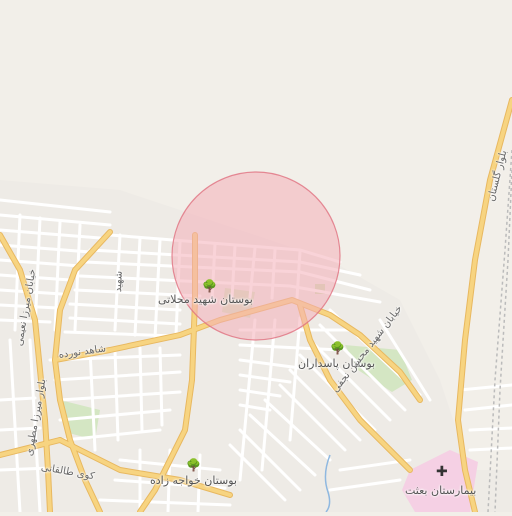 The width and height of the screenshot is (512, 516). I want to click on highlight-circle, so click(256, 256).